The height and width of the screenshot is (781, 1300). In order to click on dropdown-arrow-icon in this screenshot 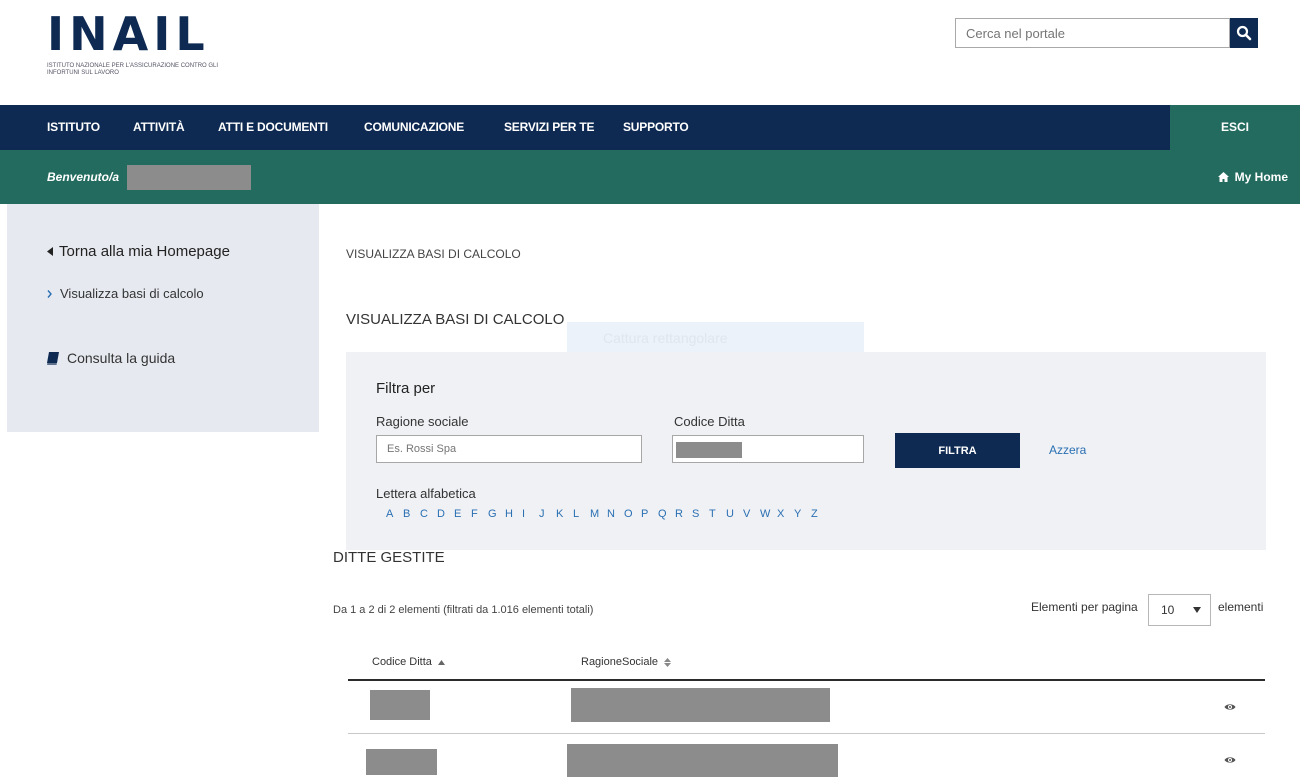, I will do `click(1197, 610)`.